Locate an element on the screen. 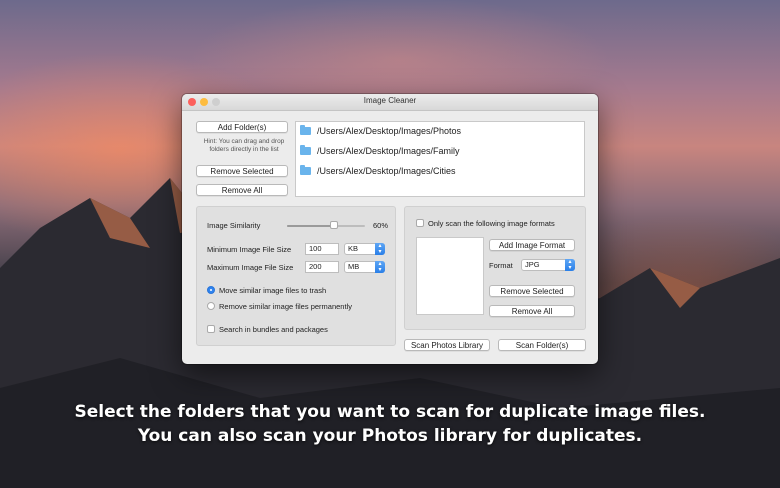  folder-path: /Users/Alex/Desktop/Images/Family is located at coordinates (388, 151).